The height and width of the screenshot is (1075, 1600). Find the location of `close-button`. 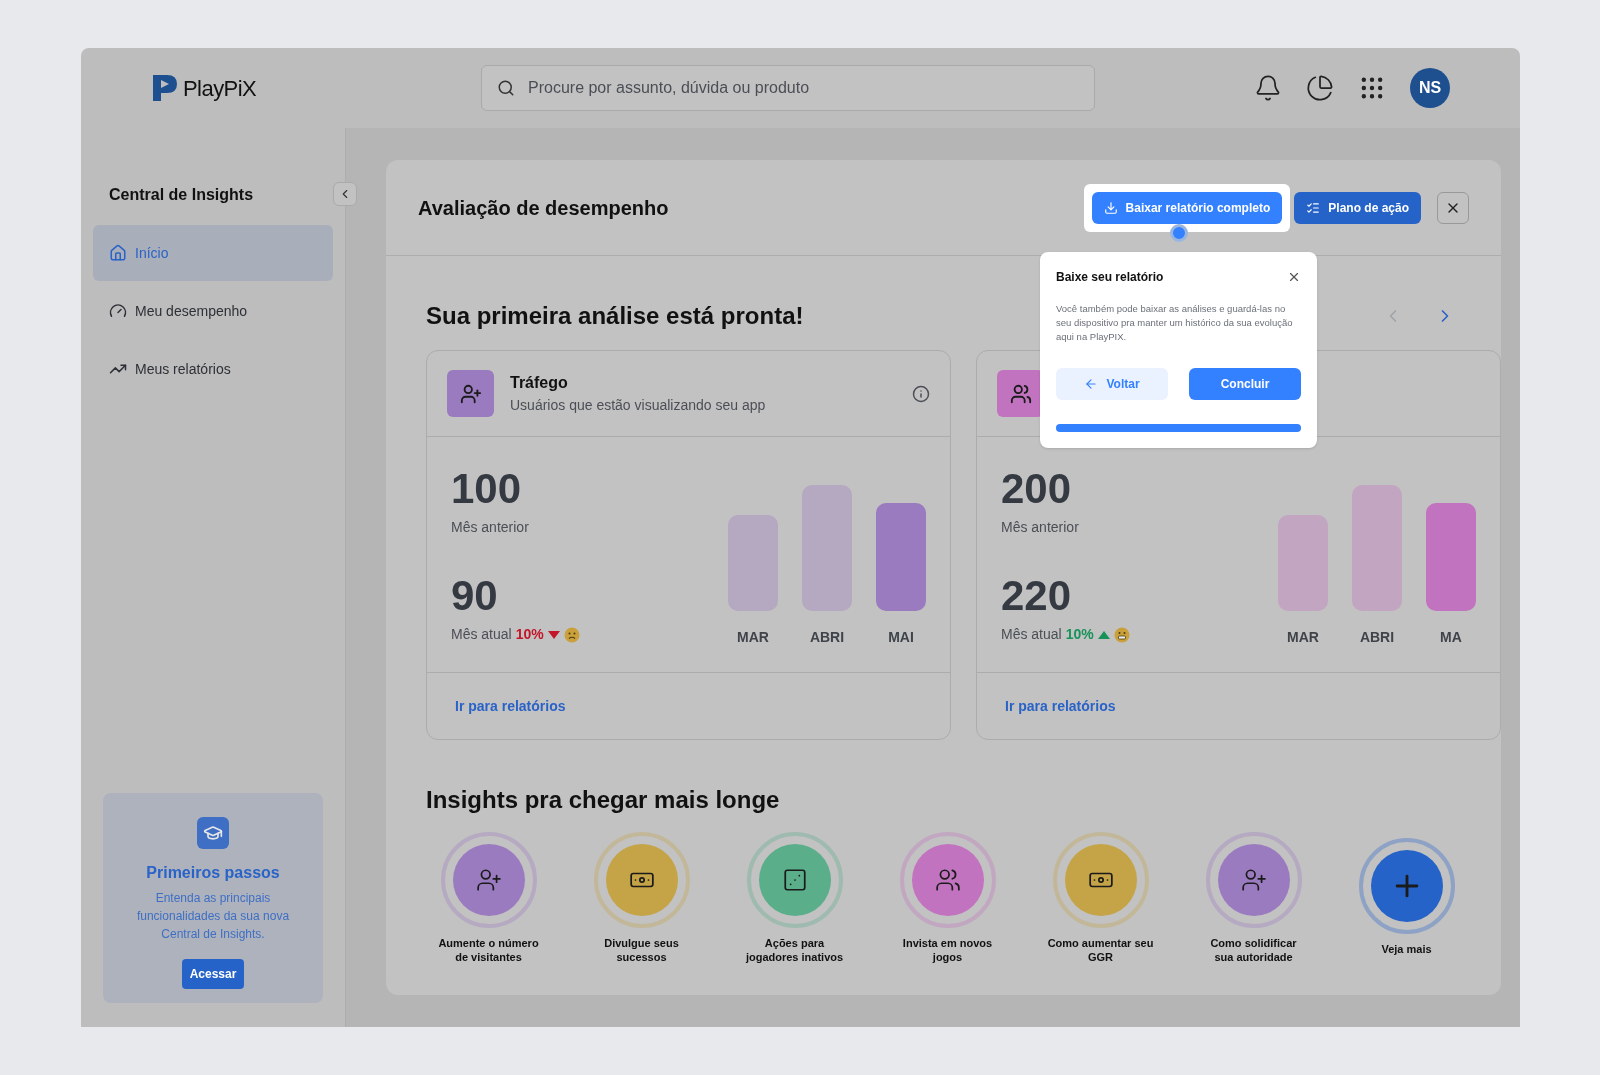

close-button is located at coordinates (1453, 207).